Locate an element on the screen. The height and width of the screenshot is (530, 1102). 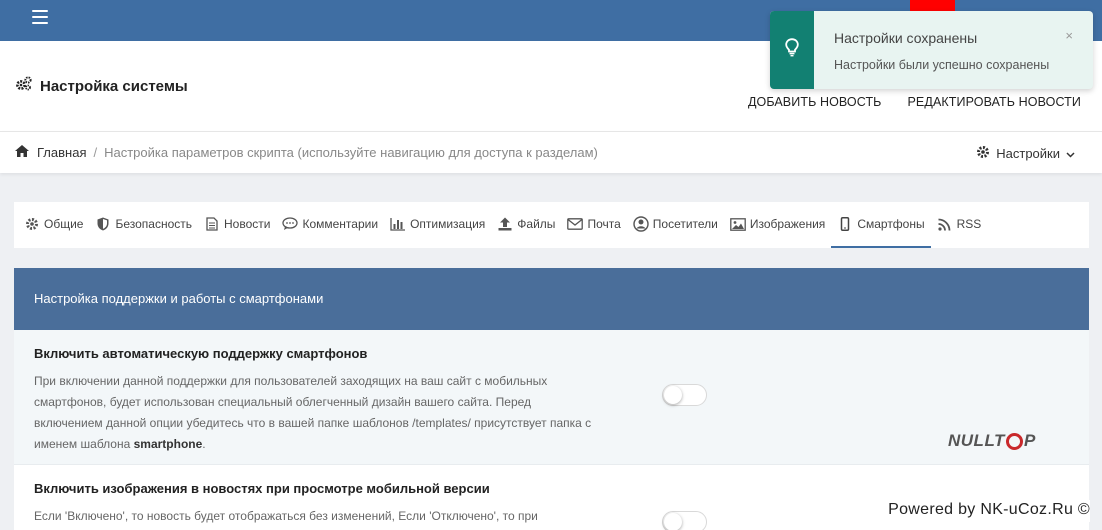
tab-rss: RSS is located at coordinates (959, 225).